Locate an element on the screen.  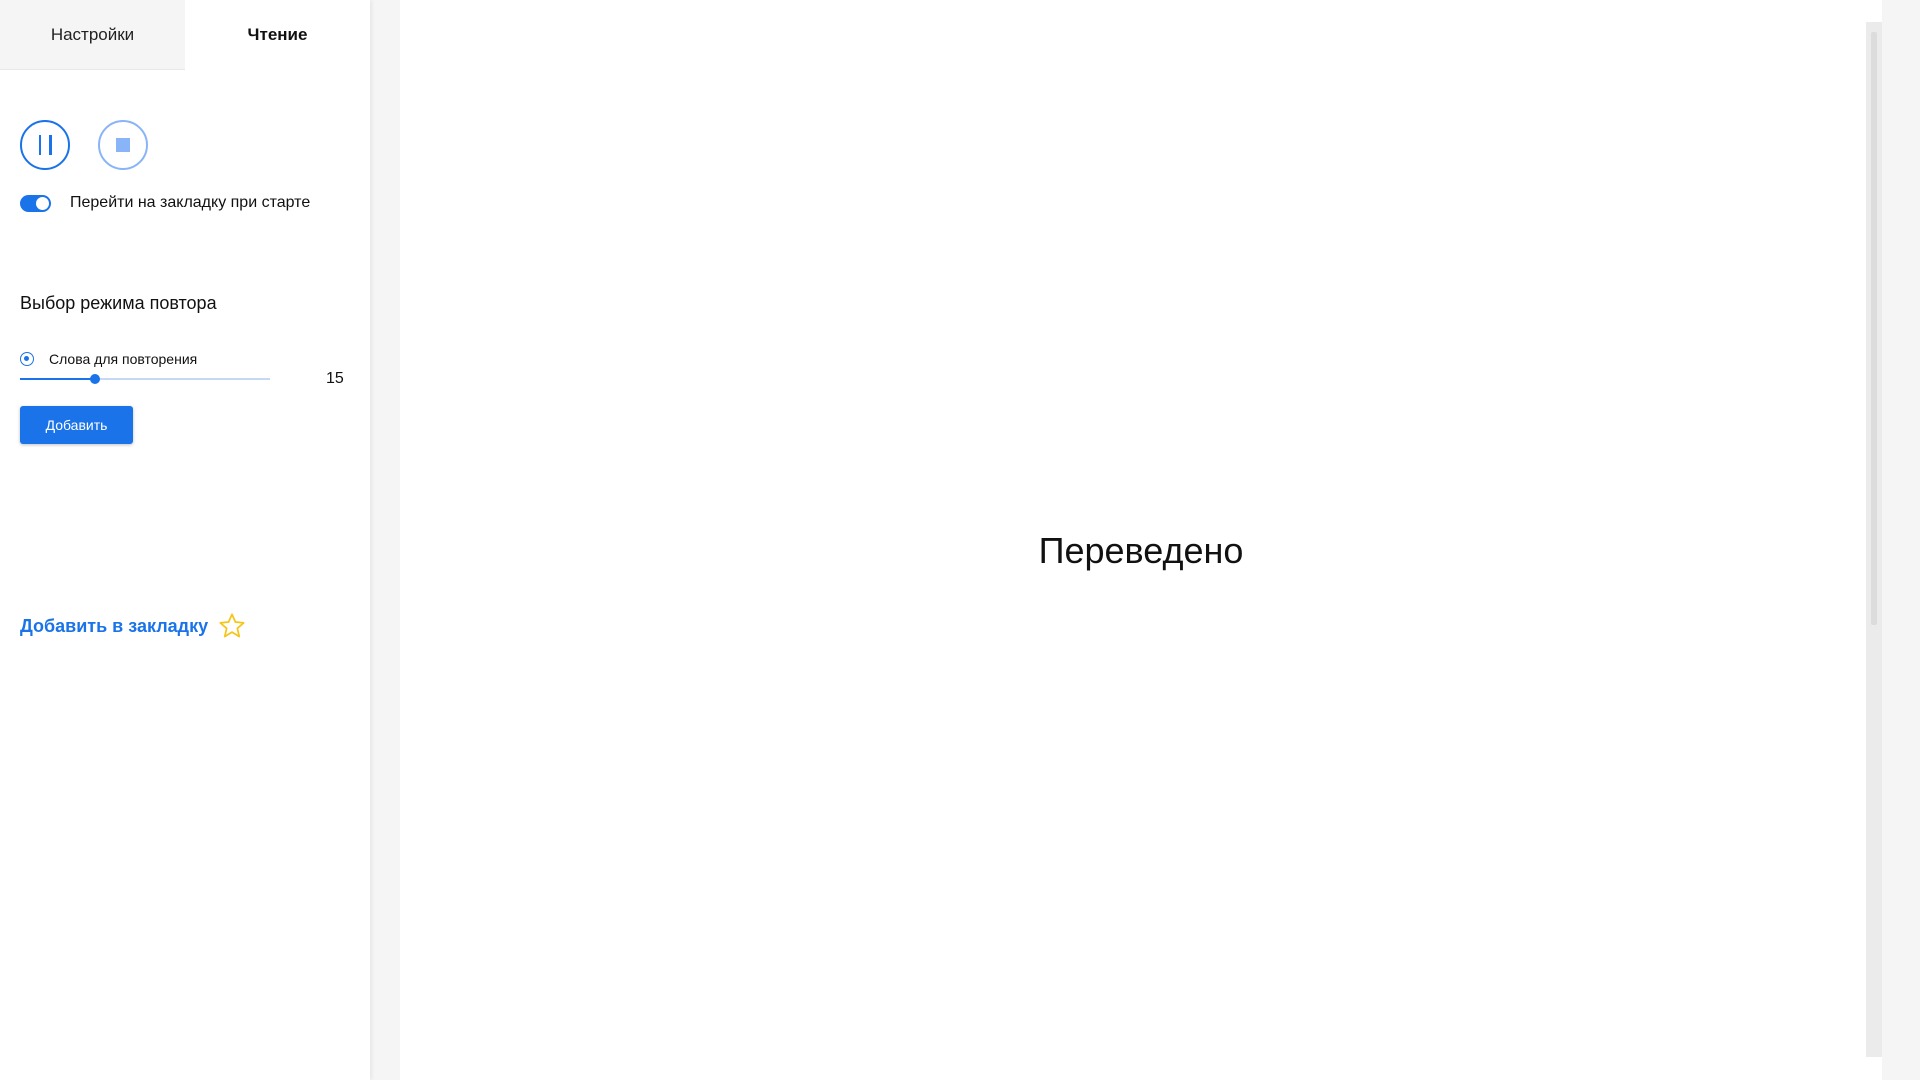
translation-status: Переведено is located at coordinates (1141, 550).